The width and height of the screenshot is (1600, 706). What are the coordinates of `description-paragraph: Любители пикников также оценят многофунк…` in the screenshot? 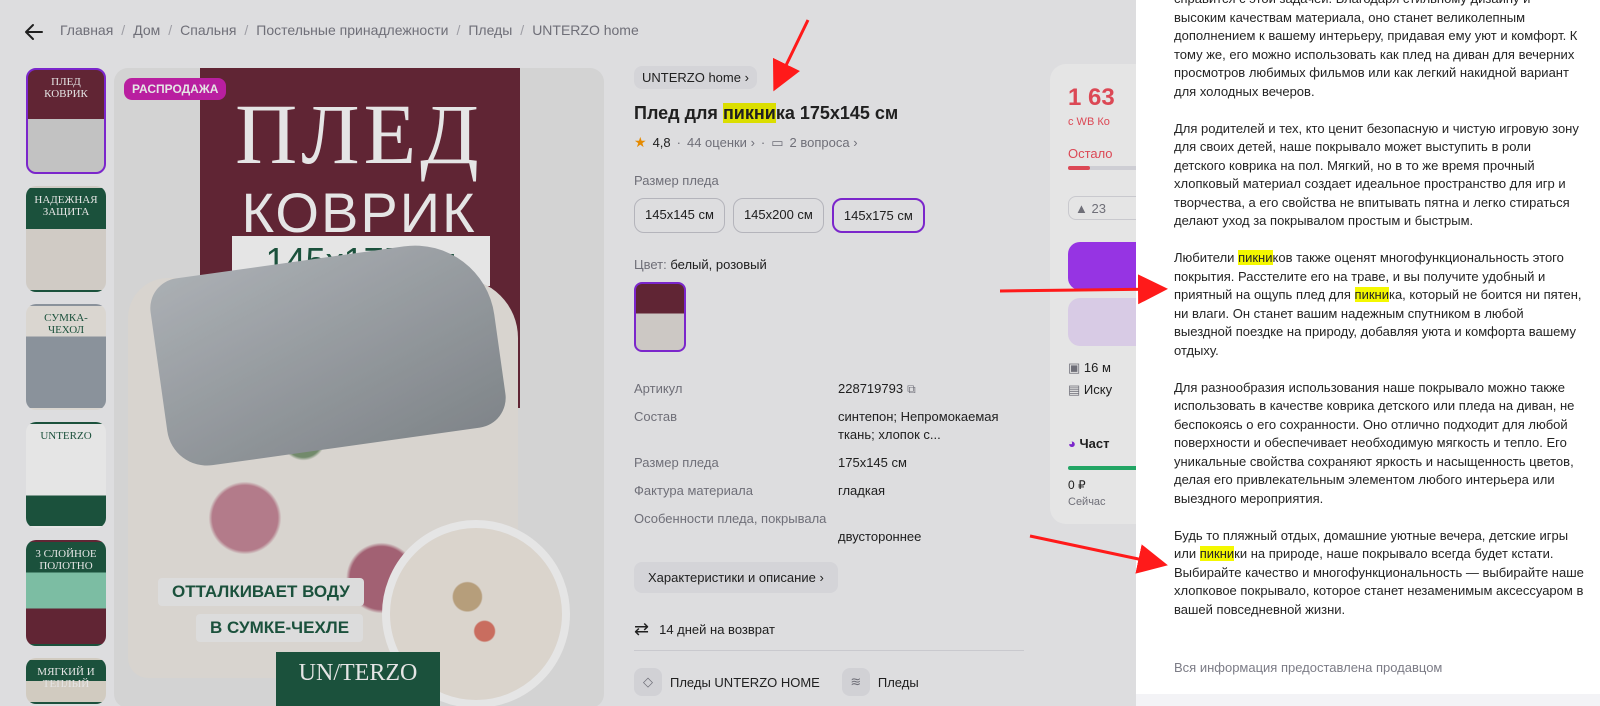 It's located at (1379, 304).